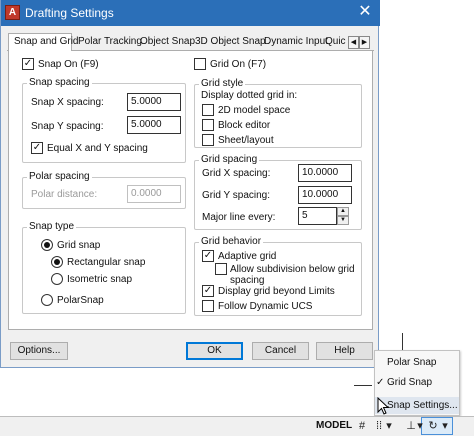 Image resolution: width=474 pixels, height=436 pixels. What do you see at coordinates (47, 300) in the screenshot?
I see `polar-snap-radio` at bounding box center [47, 300].